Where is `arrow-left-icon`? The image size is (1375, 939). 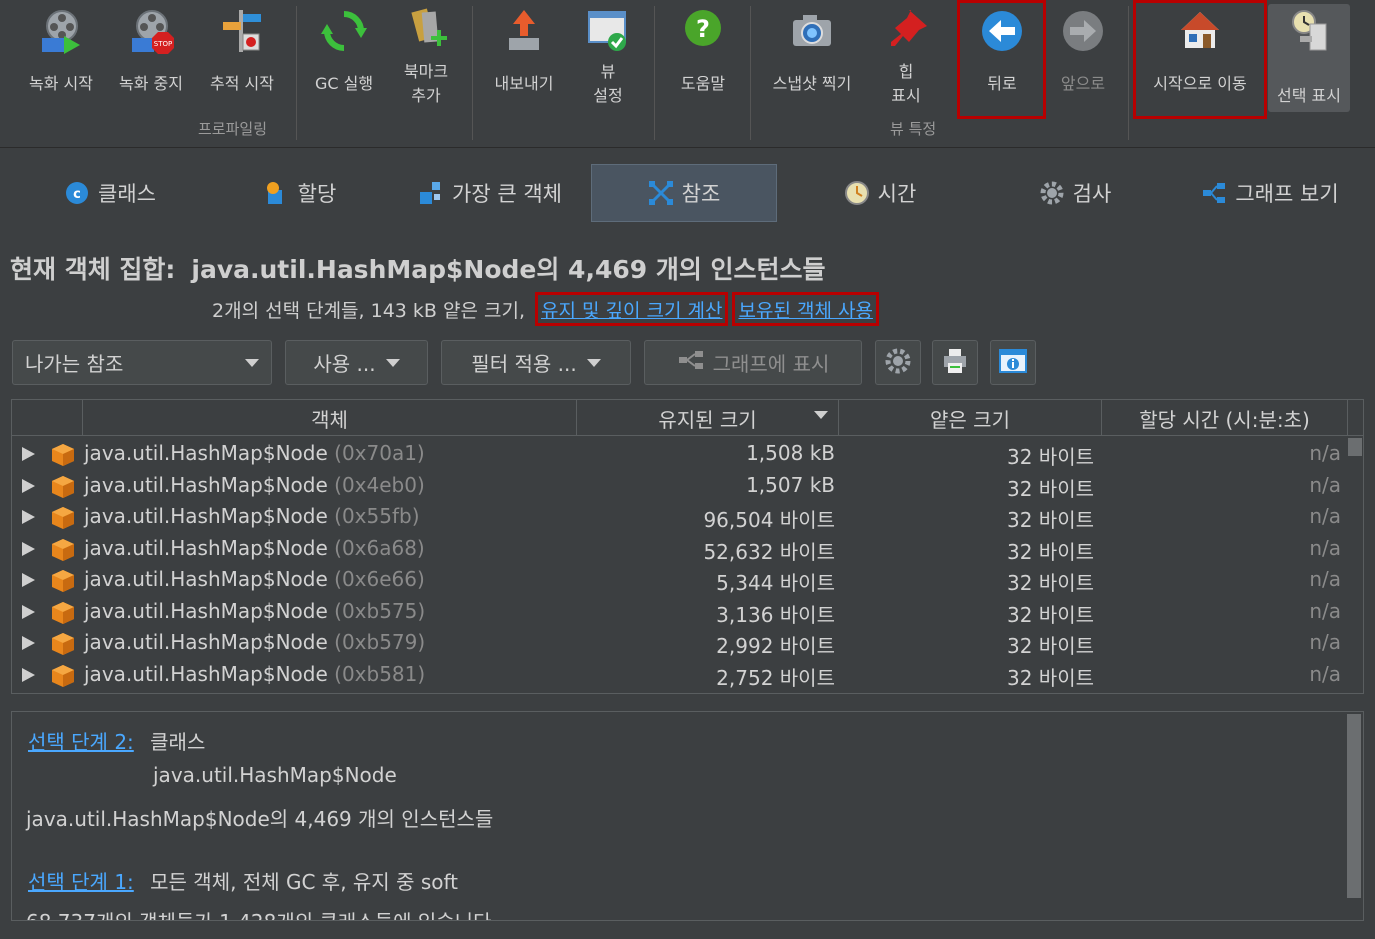 arrow-left-icon is located at coordinates (1002, 31).